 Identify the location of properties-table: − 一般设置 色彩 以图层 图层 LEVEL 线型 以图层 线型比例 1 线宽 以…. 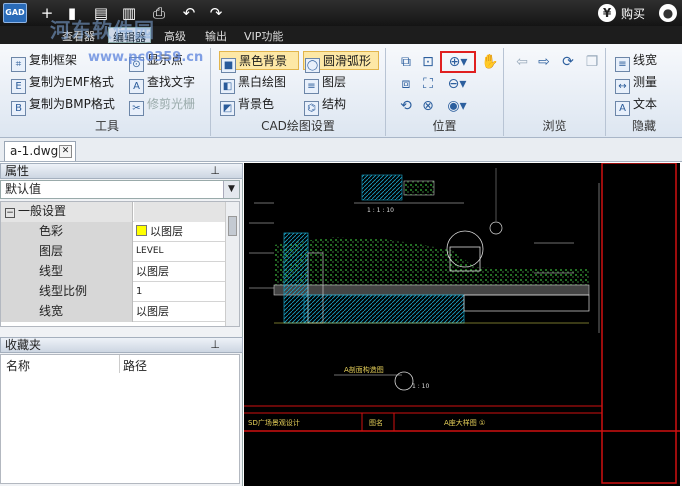
(120, 264).